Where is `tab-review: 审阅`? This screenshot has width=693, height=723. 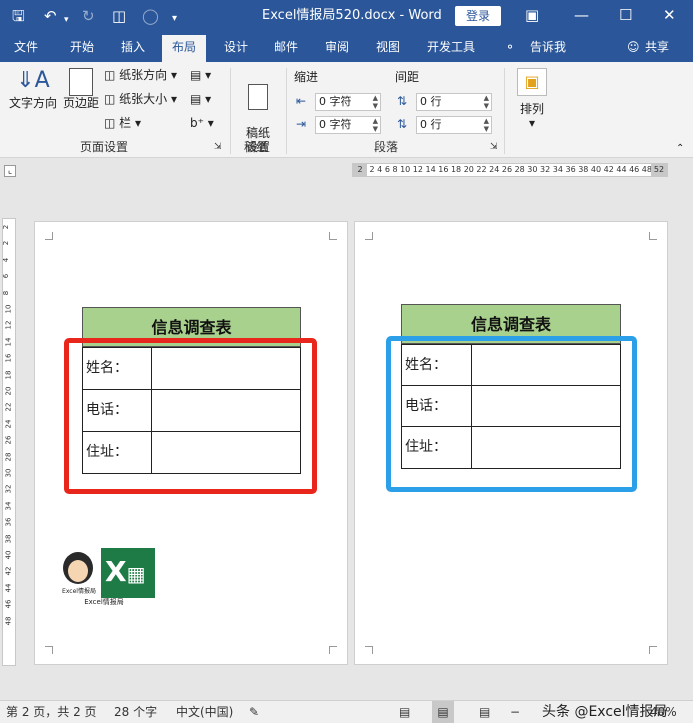
tab-review: 审阅 is located at coordinates (337, 47).